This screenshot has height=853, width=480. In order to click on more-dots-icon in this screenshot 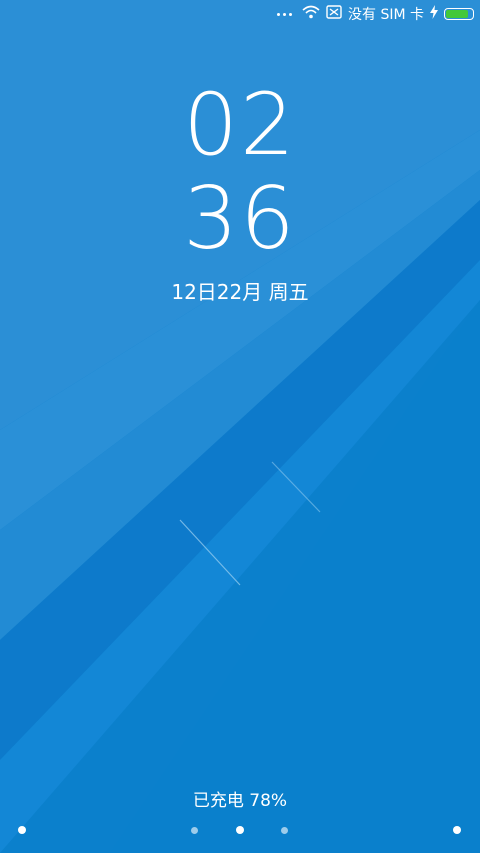, I will do `click(284, 14)`.